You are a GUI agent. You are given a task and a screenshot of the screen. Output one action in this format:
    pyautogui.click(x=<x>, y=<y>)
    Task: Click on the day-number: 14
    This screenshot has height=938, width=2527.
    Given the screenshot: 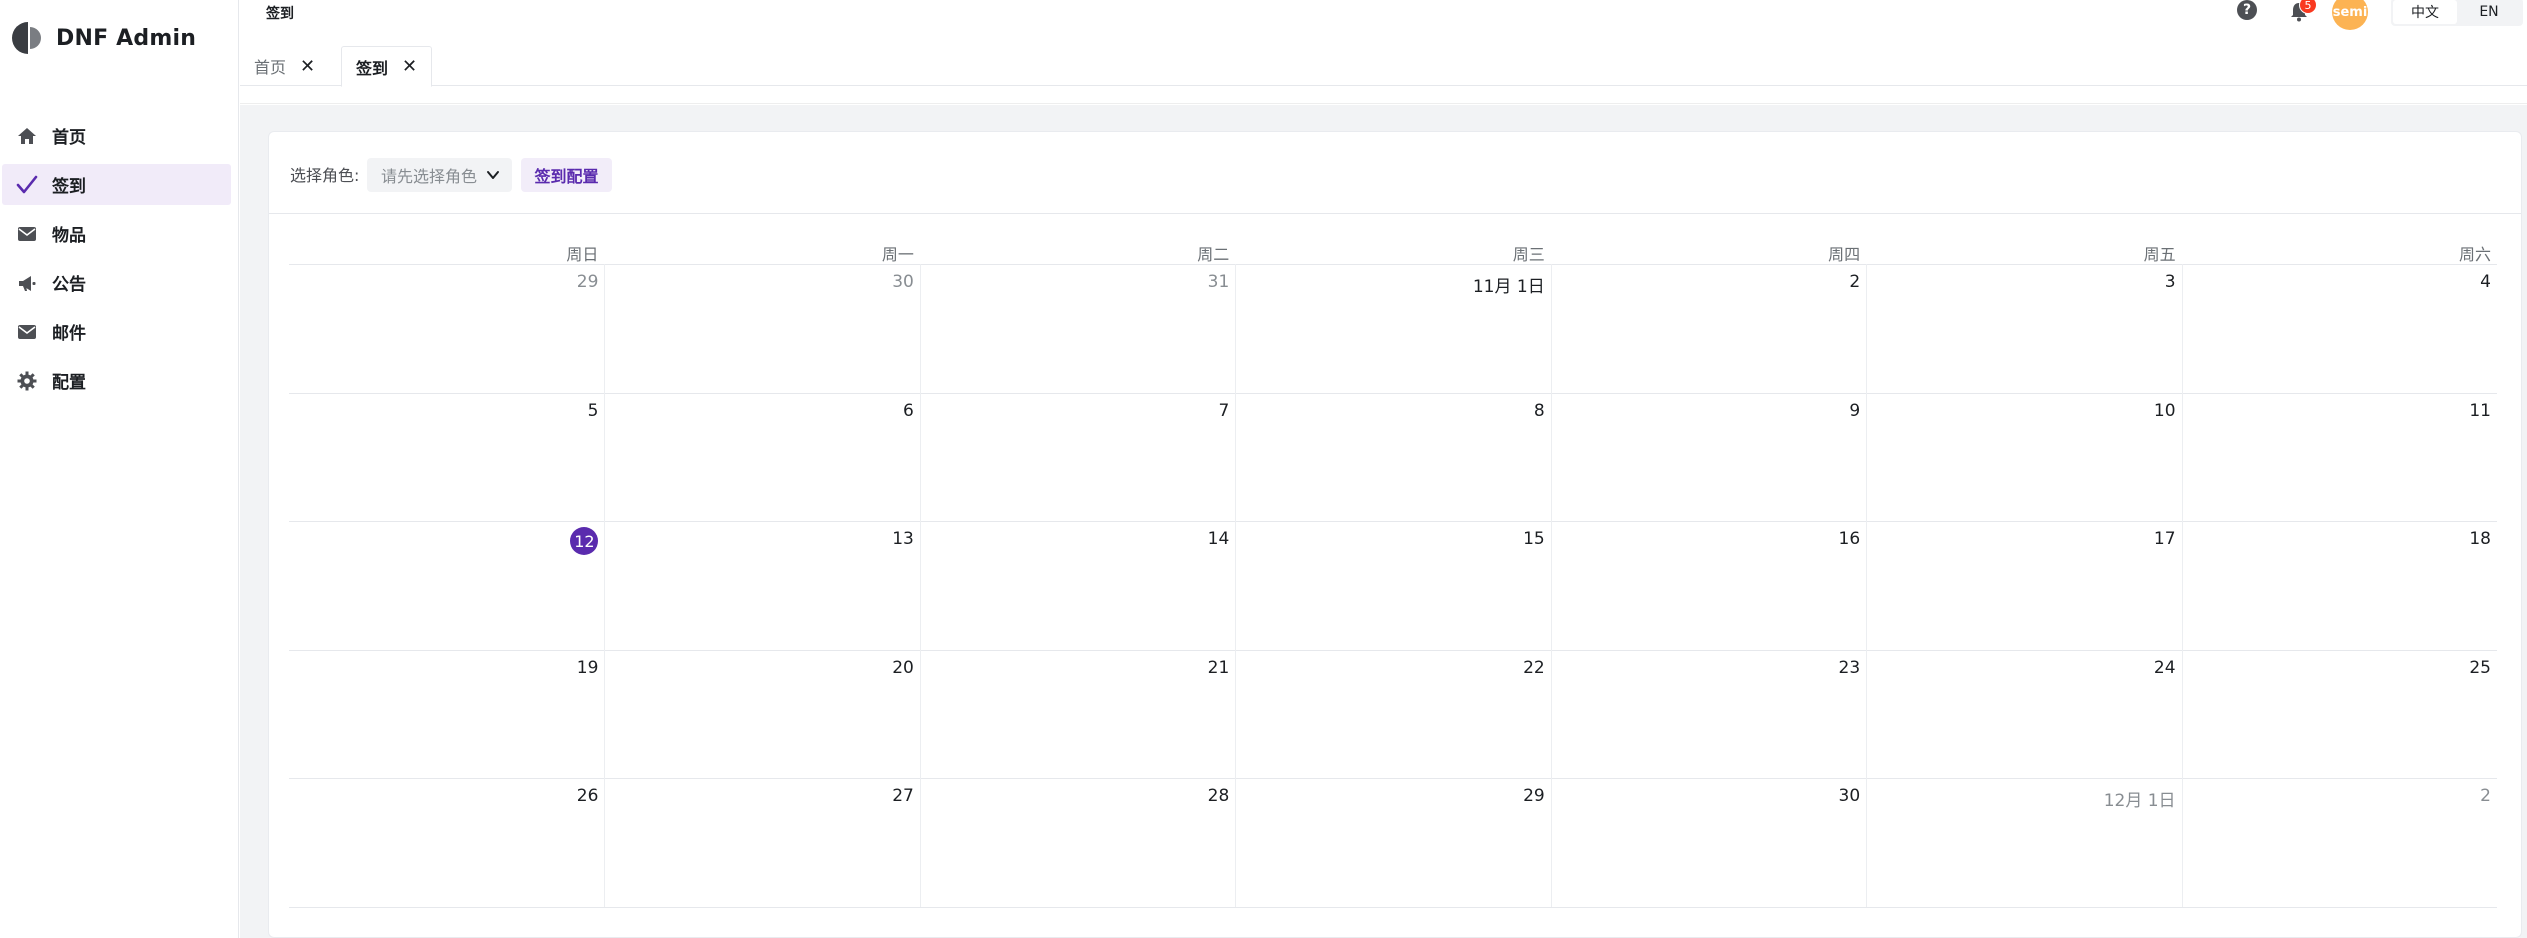 What is the action you would take?
    pyautogui.click(x=1218, y=539)
    